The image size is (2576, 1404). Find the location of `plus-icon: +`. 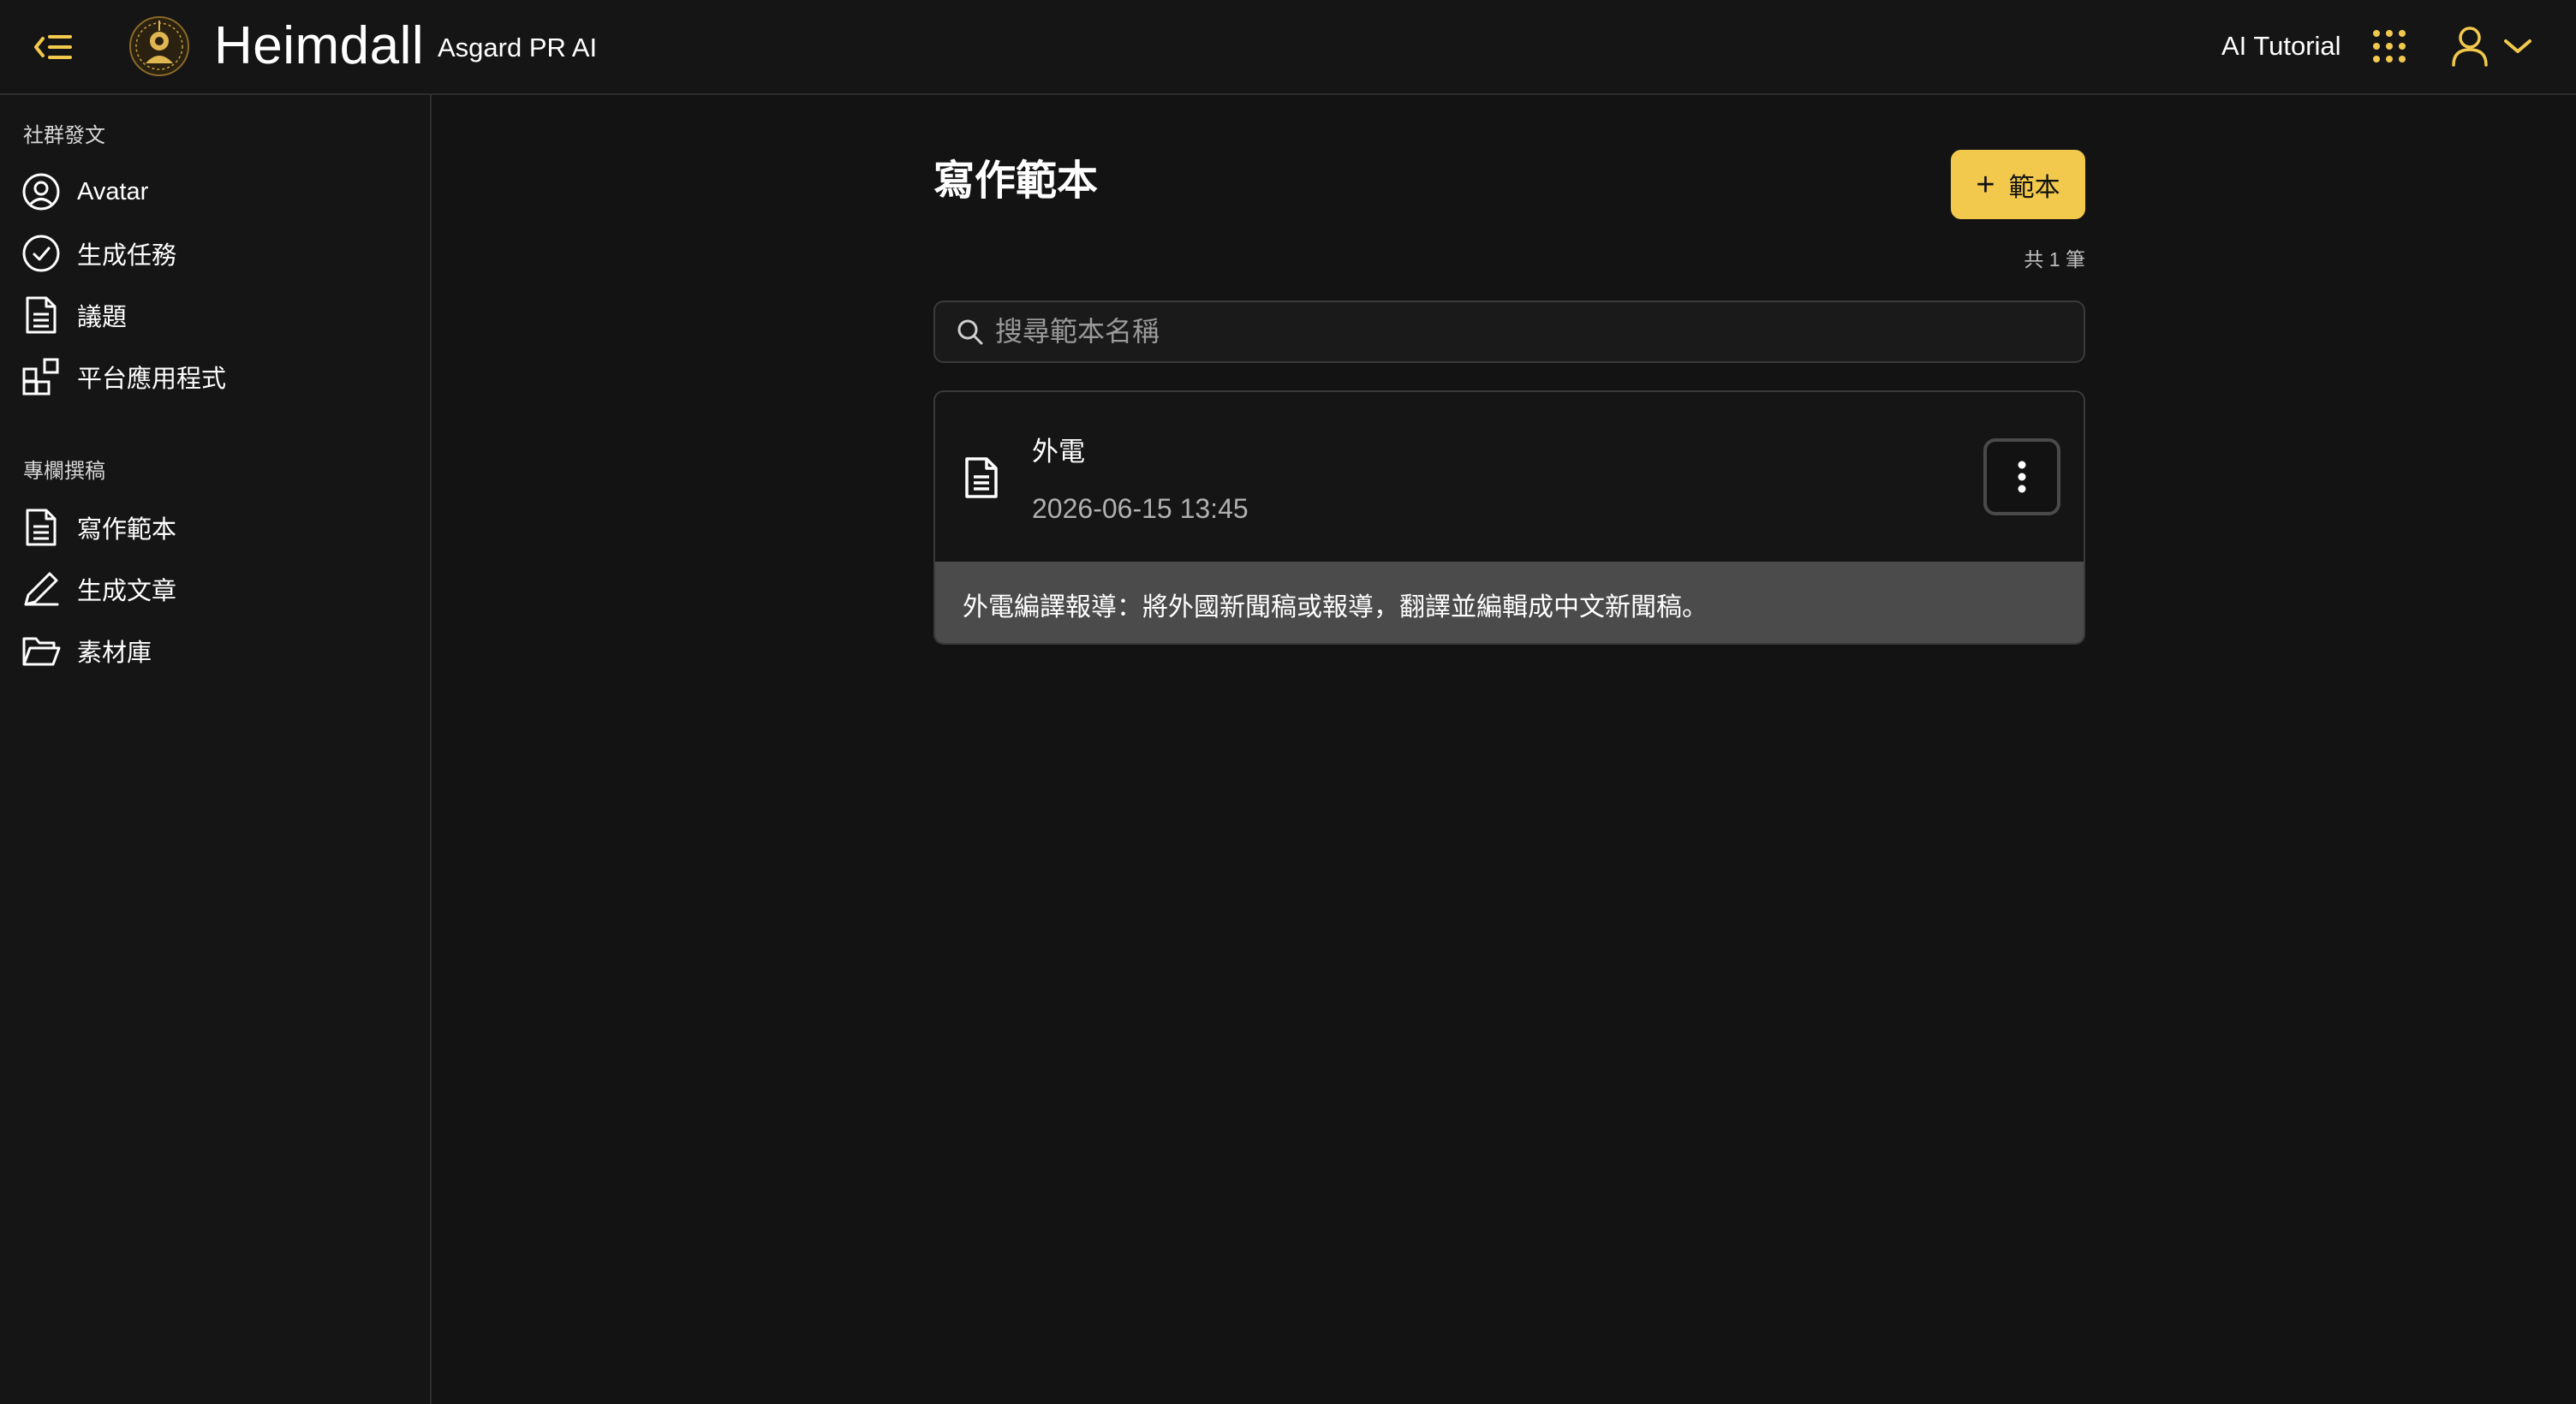

plus-icon: + is located at coordinates (1986, 184).